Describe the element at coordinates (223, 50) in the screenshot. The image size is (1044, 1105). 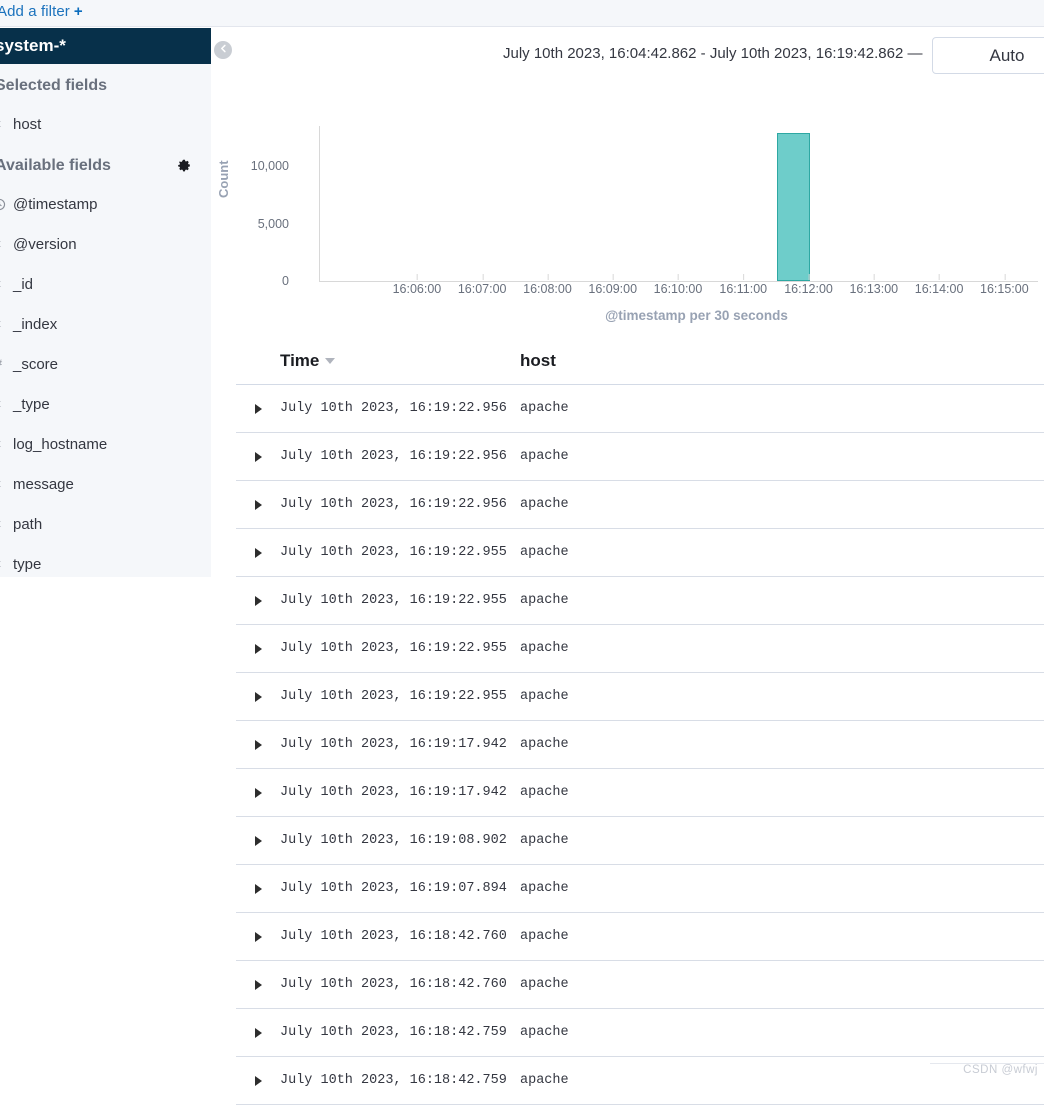
I see `collapse-sidebar-button` at that location.